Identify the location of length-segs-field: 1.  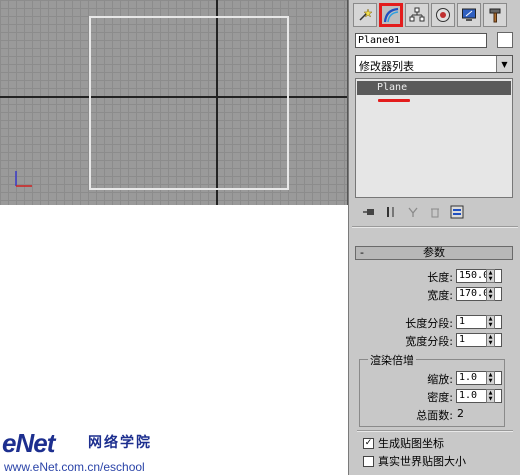
(479, 322).